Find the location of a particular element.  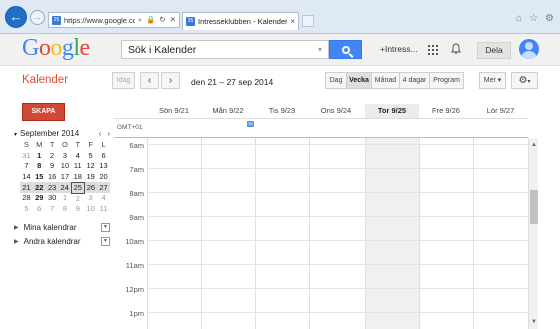

mini-day: 28 is located at coordinates (26, 198).